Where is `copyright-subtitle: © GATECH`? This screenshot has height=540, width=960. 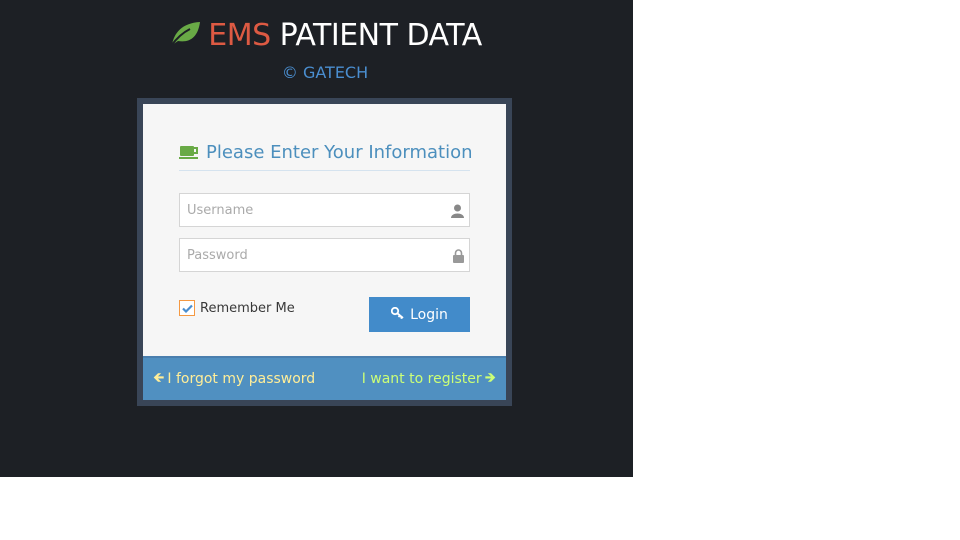 copyright-subtitle: © GATECH is located at coordinates (325, 72).